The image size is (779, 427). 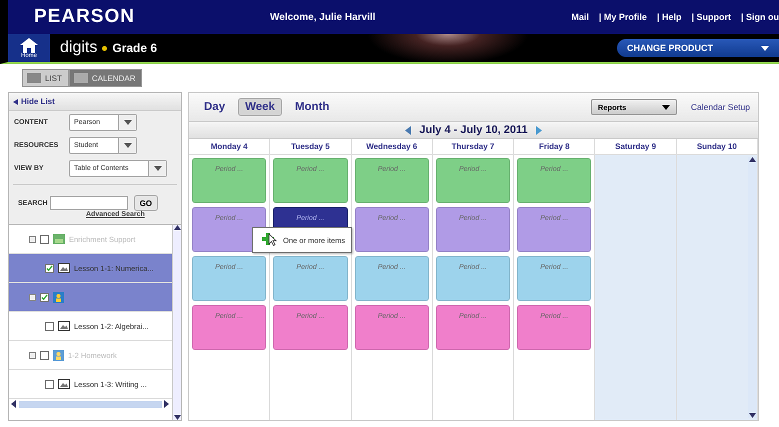 What do you see at coordinates (29, 45) in the screenshot?
I see `home-icon` at bounding box center [29, 45].